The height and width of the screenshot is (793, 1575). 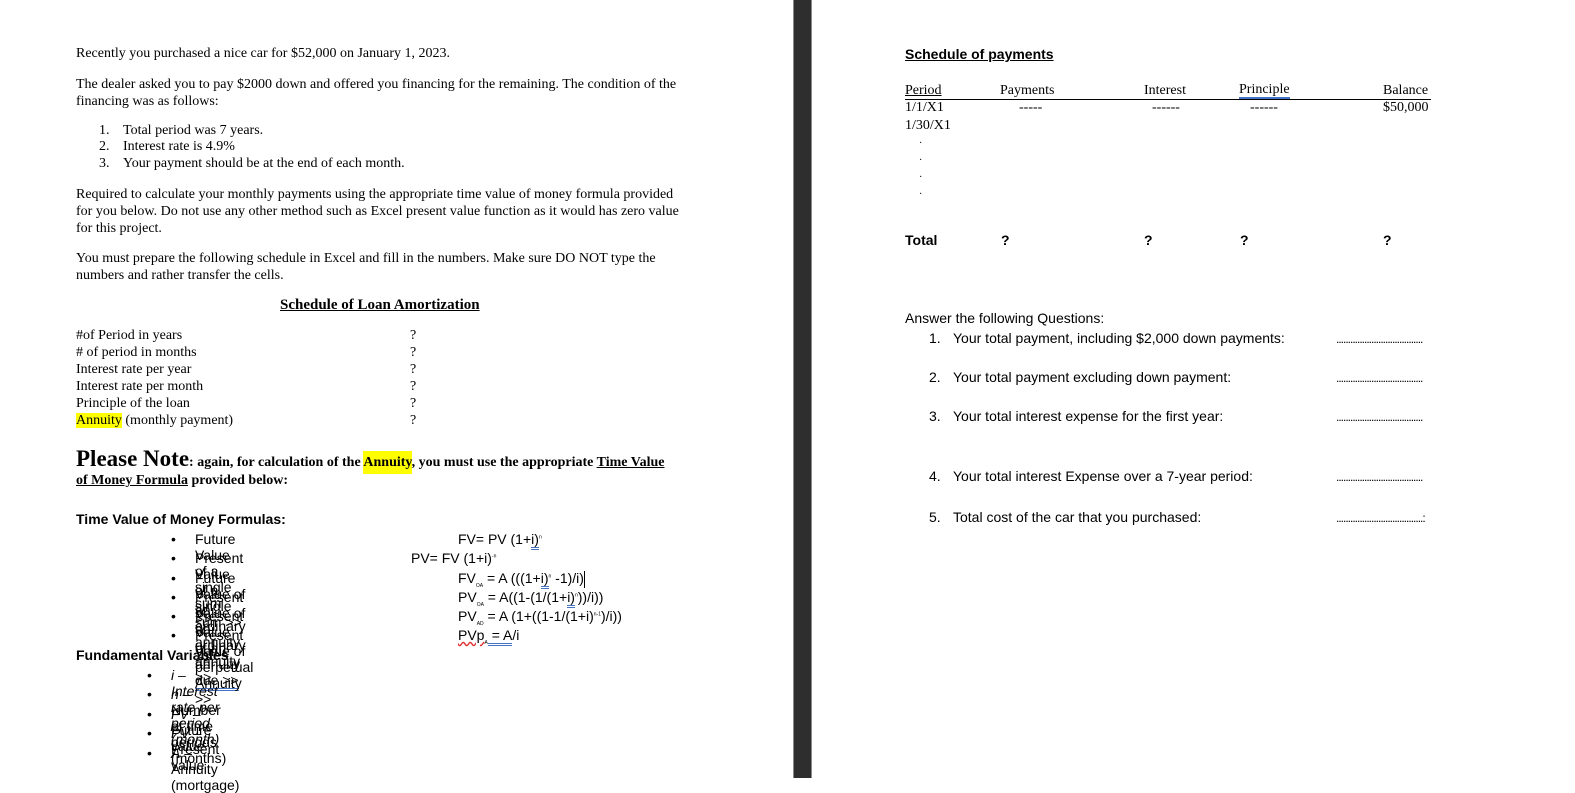 What do you see at coordinates (176, 753) in the screenshot?
I see `variable-symbol: A` at bounding box center [176, 753].